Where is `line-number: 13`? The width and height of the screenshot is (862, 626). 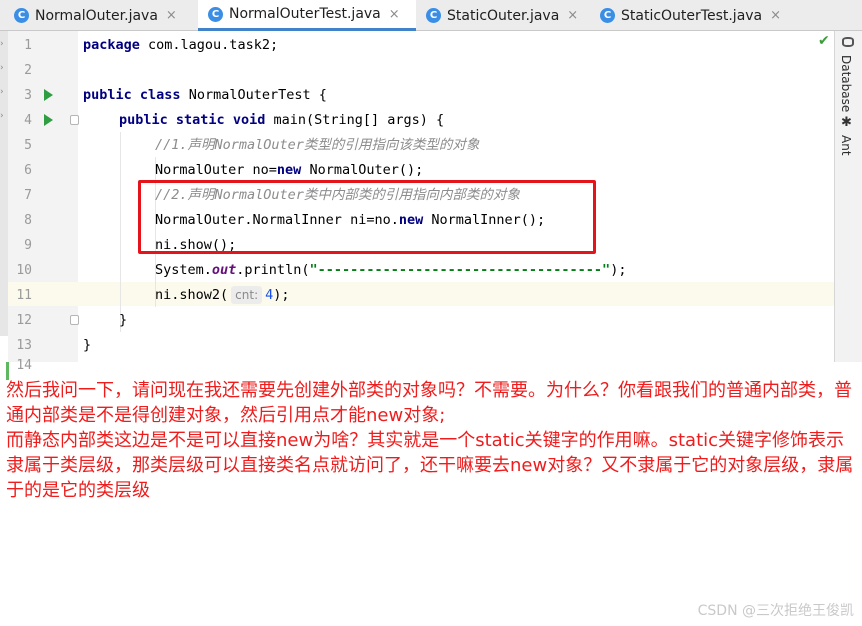
line-number: 13 is located at coordinates (24, 345).